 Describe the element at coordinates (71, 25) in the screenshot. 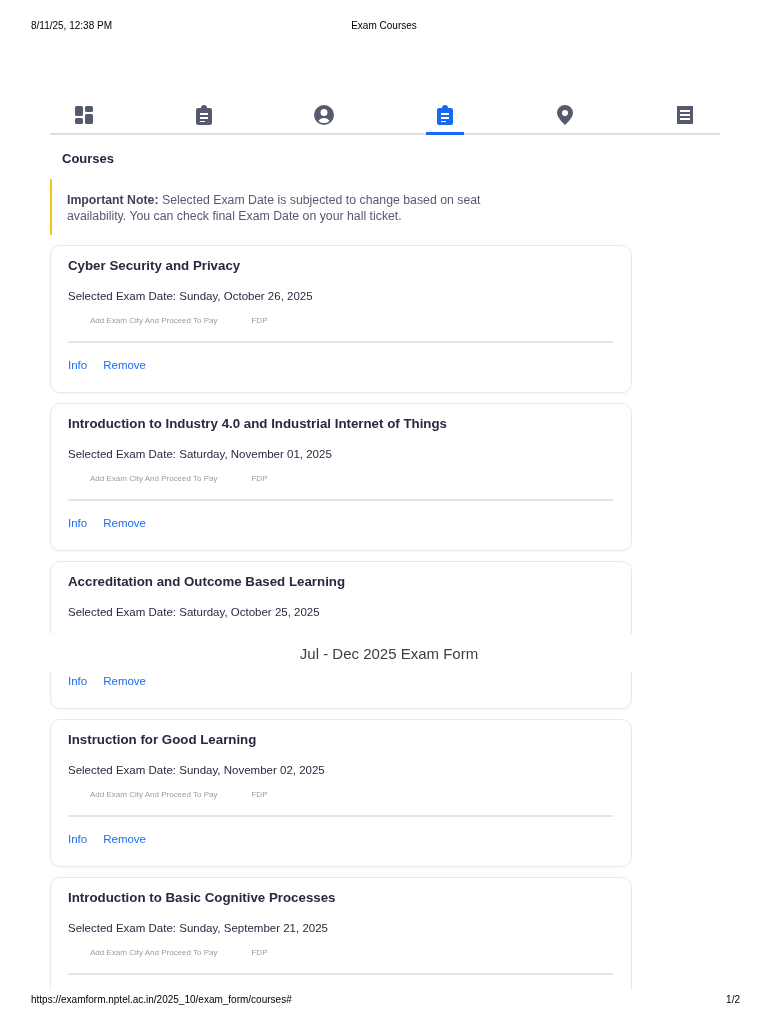

I see `print-date: 8/11/25, 12:38 PM` at that location.